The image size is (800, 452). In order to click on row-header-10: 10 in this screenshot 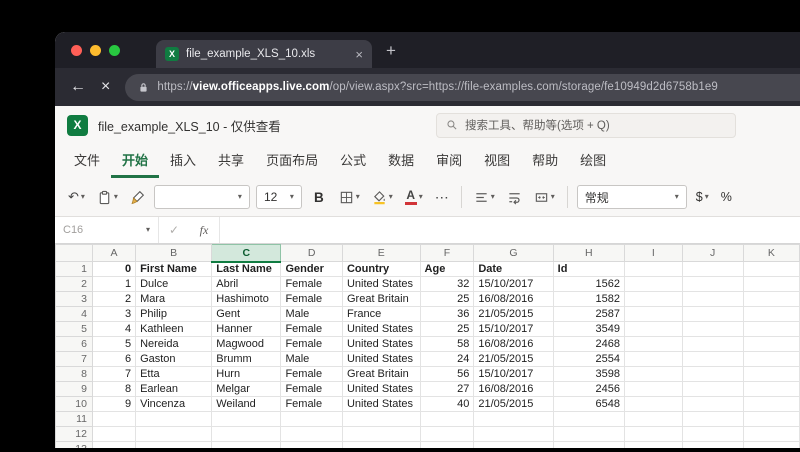, I will do `click(74, 404)`.